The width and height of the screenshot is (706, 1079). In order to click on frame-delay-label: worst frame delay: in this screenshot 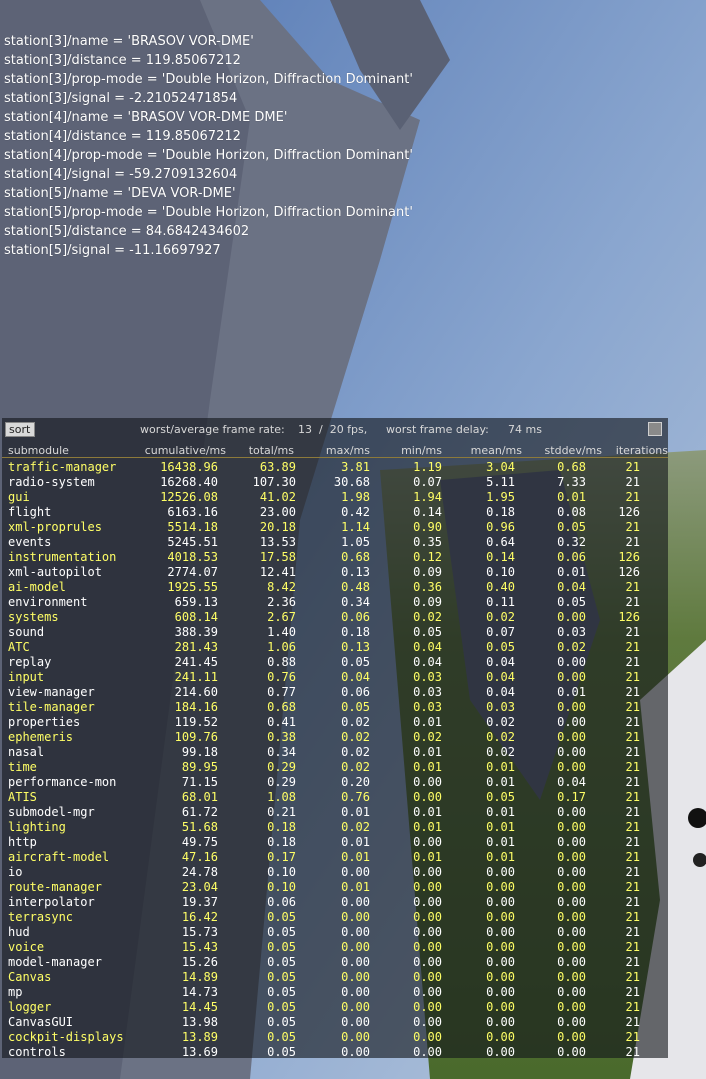, I will do `click(437, 429)`.